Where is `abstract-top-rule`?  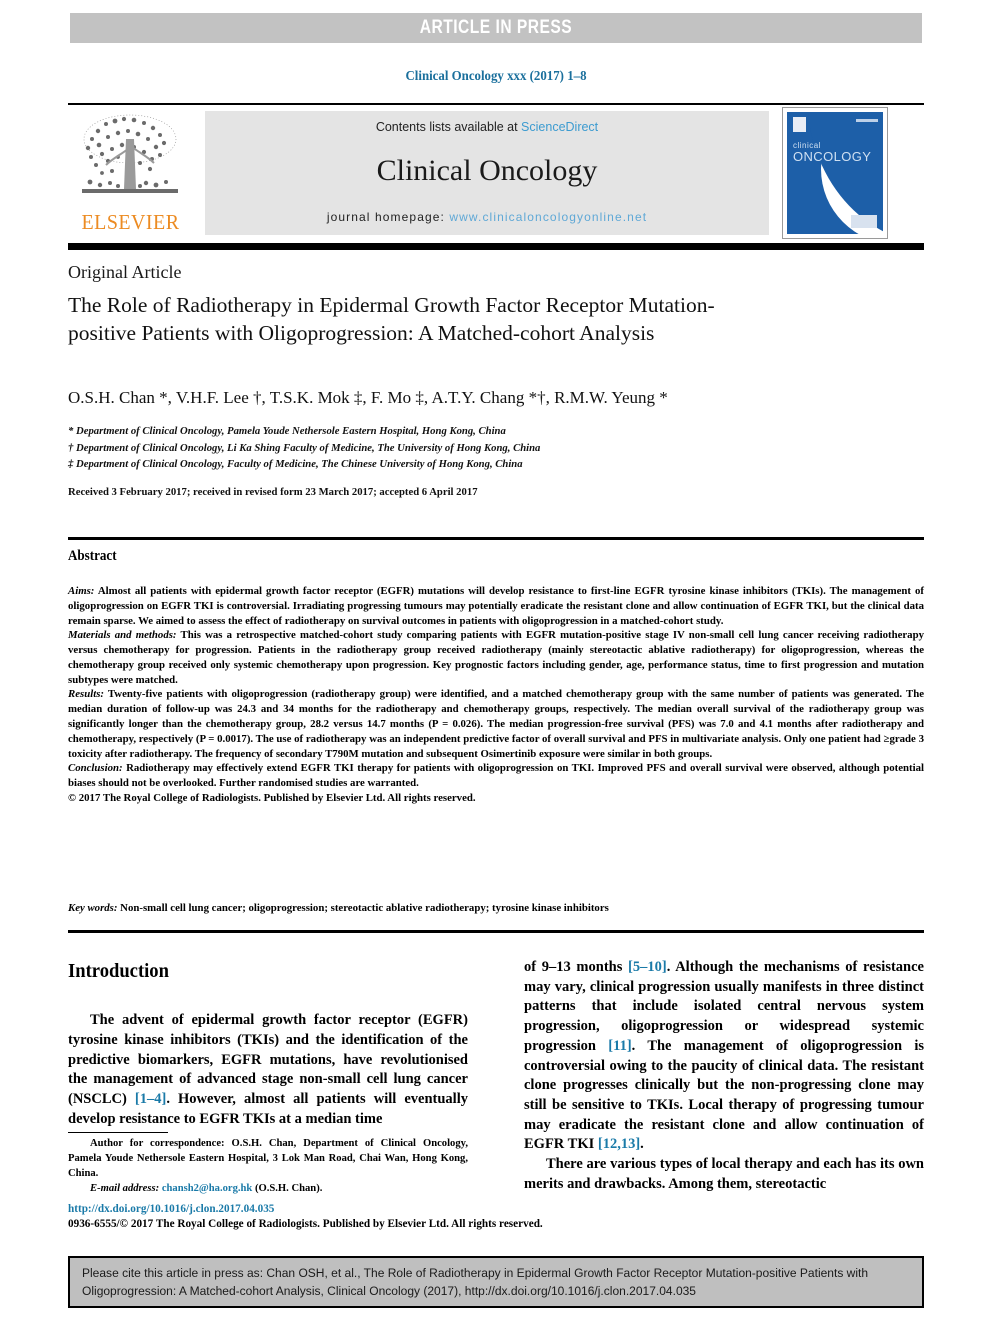
abstract-top-rule is located at coordinates (496, 538).